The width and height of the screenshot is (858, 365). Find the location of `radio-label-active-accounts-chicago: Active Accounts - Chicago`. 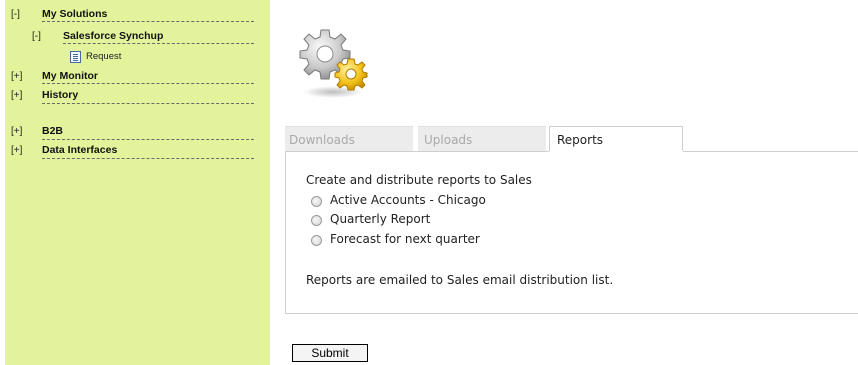

radio-label-active-accounts-chicago: Active Accounts - Chicago is located at coordinates (408, 200).